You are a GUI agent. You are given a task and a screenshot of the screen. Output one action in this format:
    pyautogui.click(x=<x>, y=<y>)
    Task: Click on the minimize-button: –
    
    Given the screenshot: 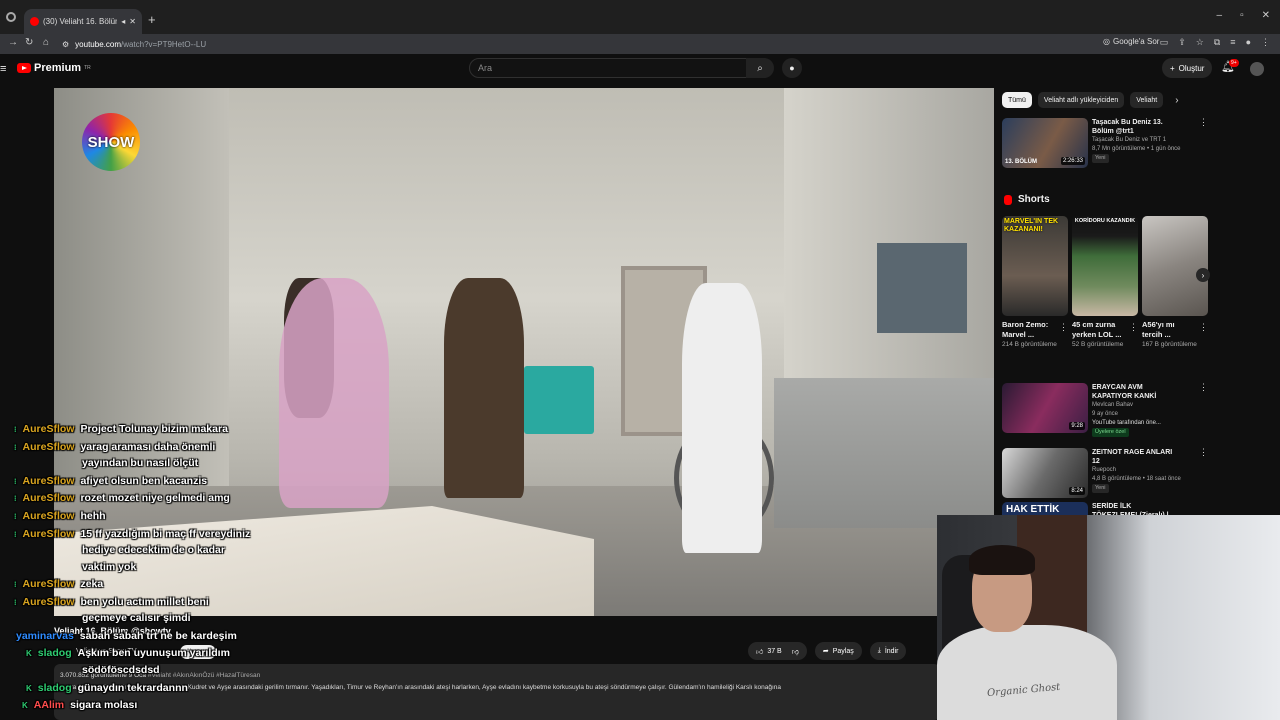 What is the action you would take?
    pyautogui.click(x=1220, y=15)
    